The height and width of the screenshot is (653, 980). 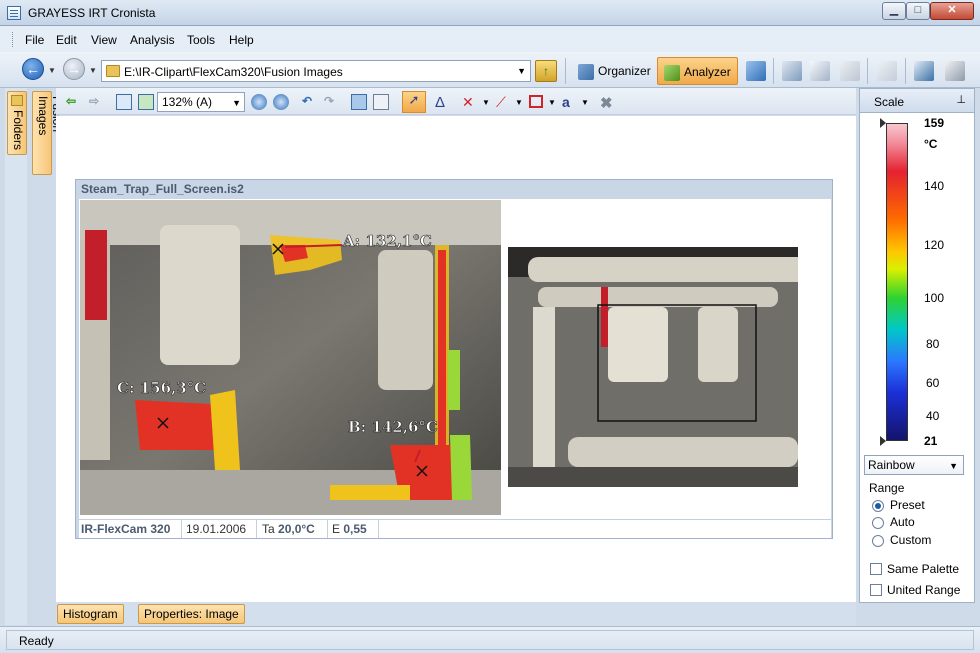 I want to click on tab-fusion-images: Fusion Images, so click(x=48, y=133).